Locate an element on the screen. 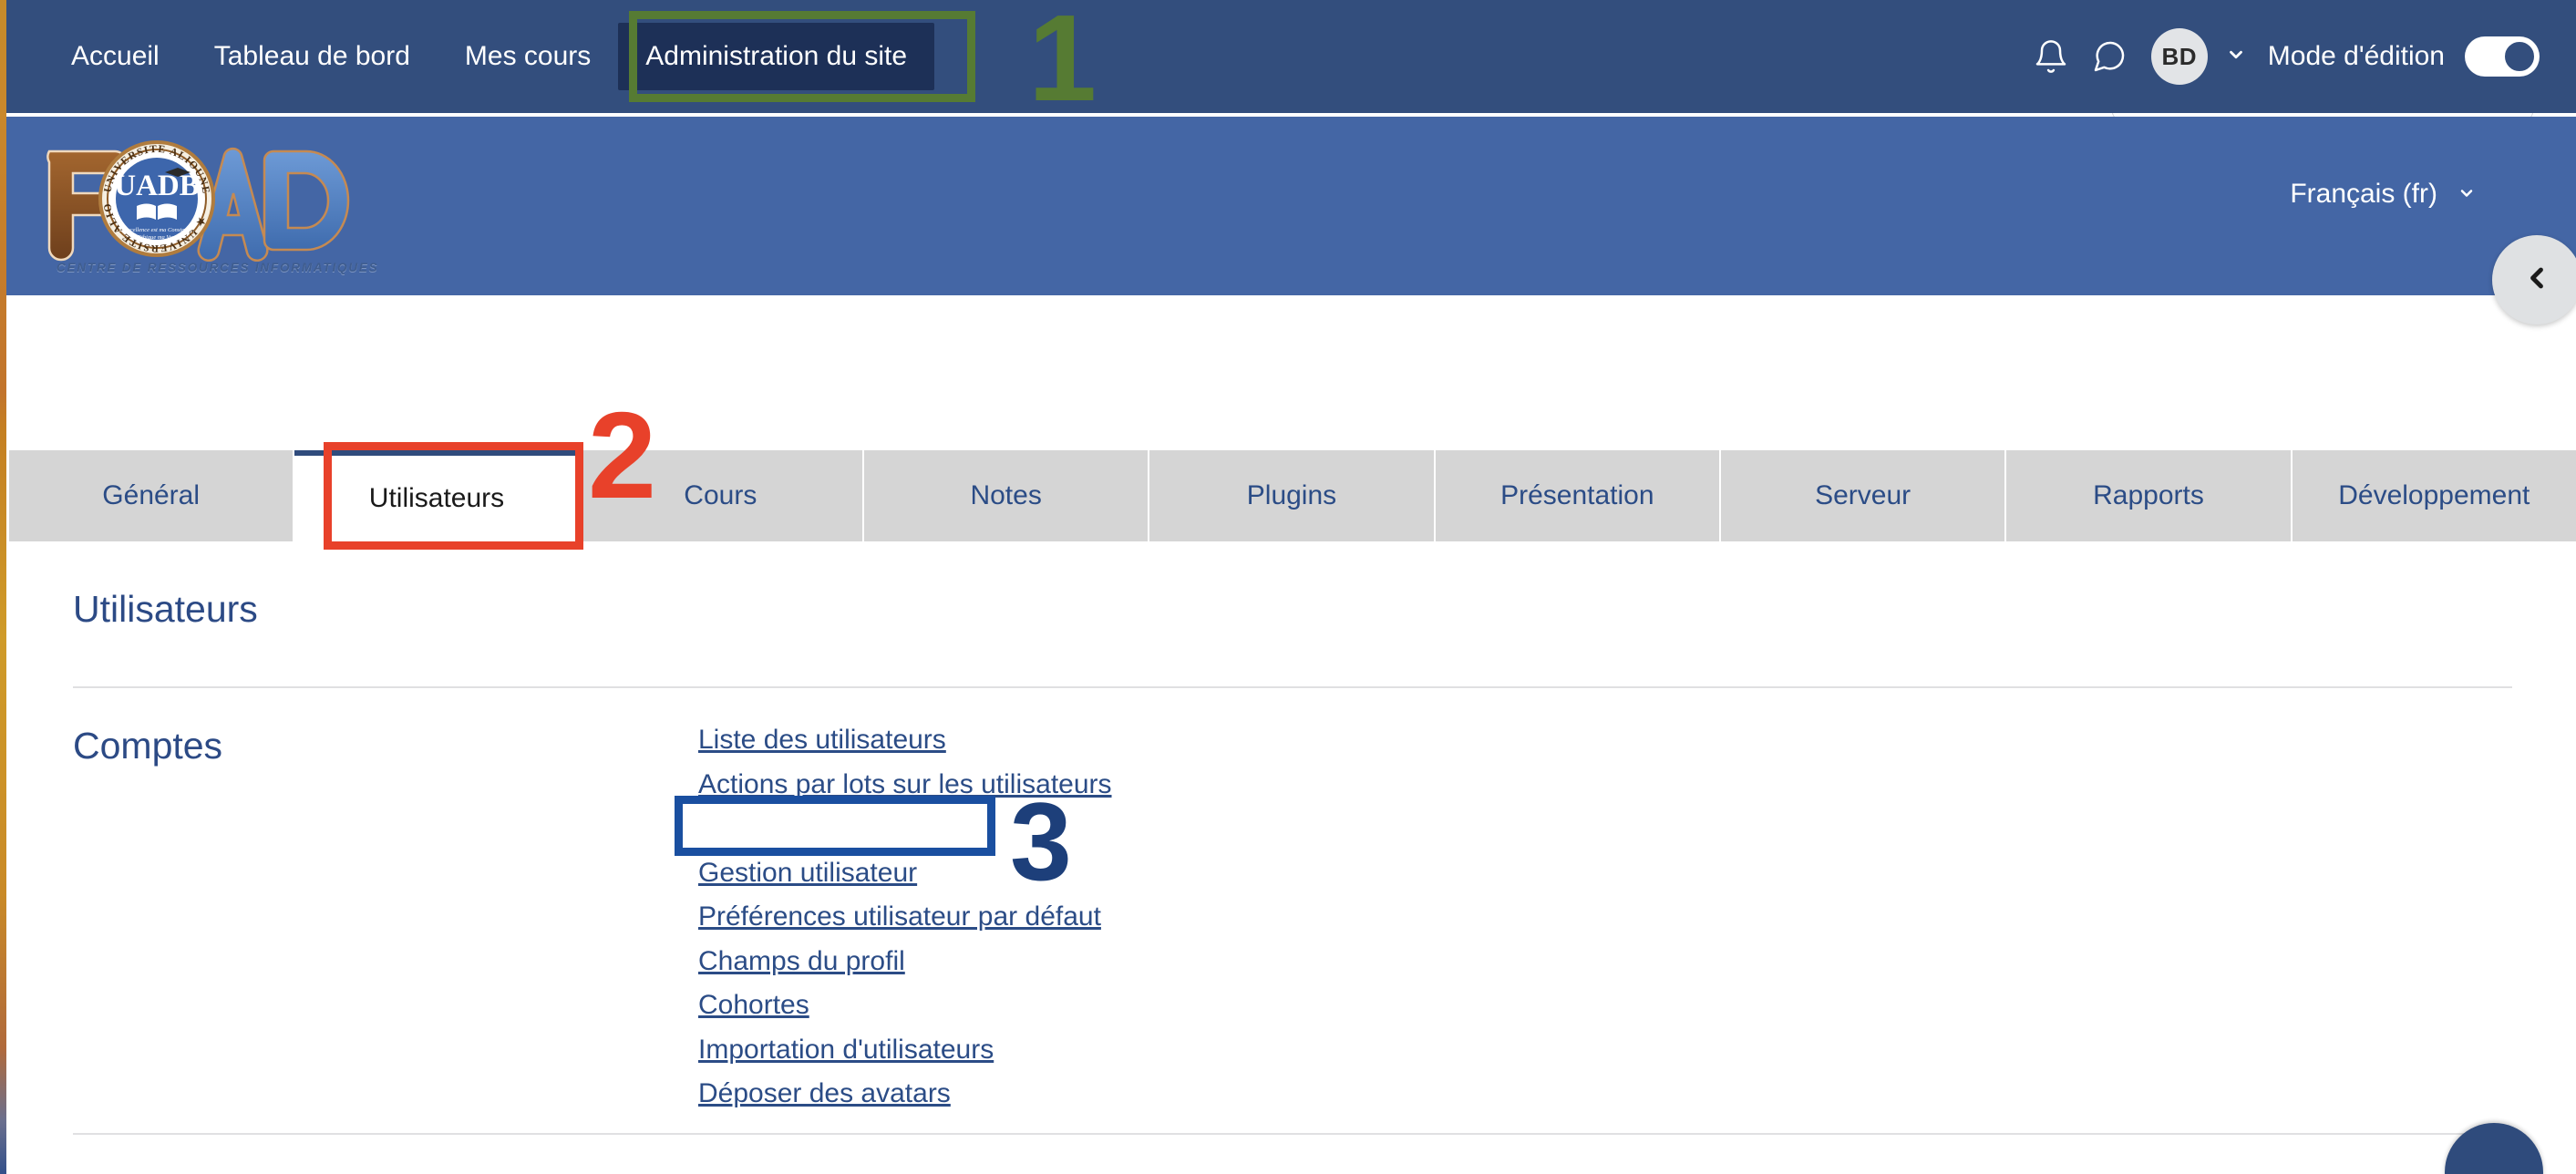 This screenshot has height=1174, width=2576. link-ajouter-un-utilisateur: Ajouter un utilisateur is located at coordinates (823, 829).